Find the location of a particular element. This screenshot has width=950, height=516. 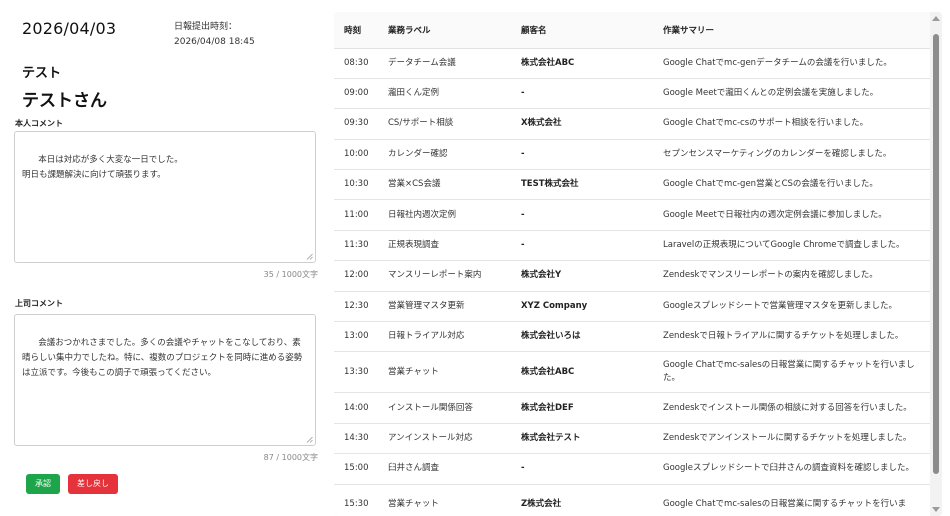

row-task-label: CS/サポート相談 is located at coordinates (421, 123).